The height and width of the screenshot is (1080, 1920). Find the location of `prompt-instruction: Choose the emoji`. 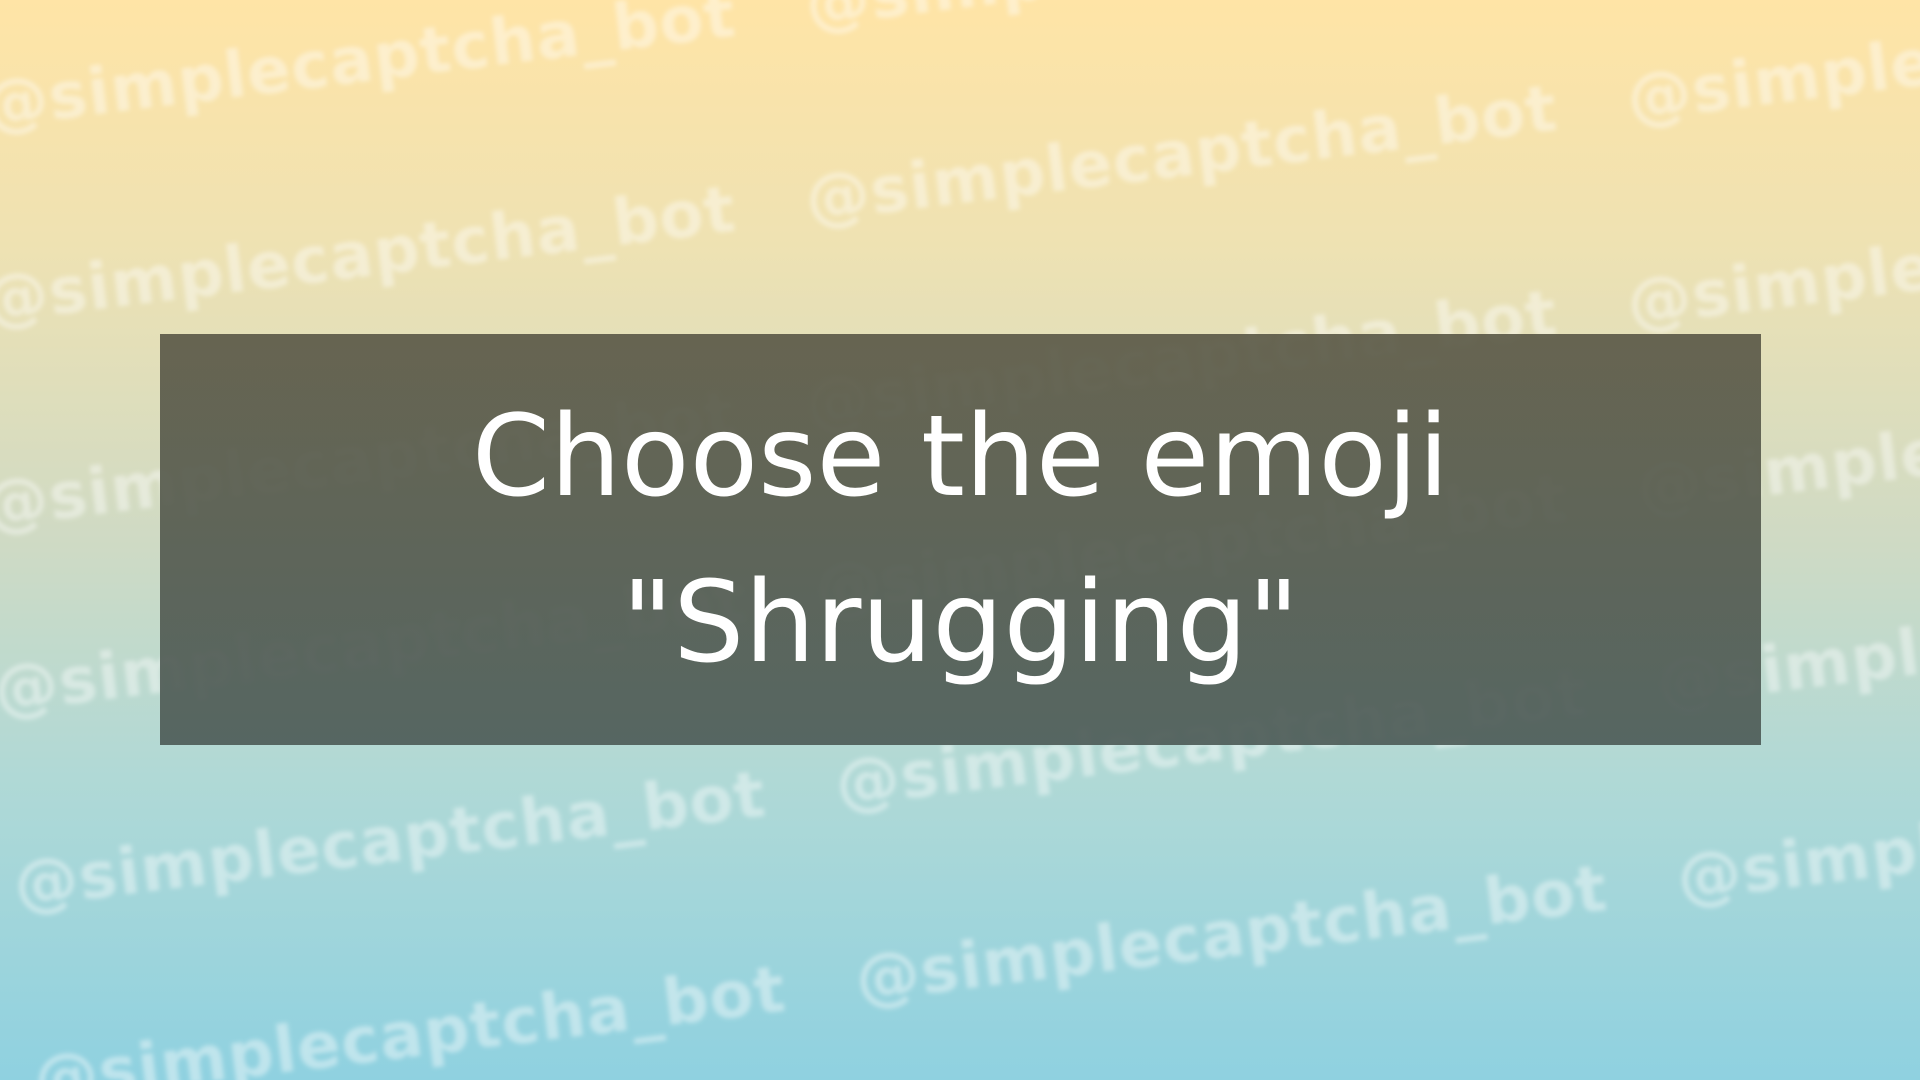

prompt-instruction: Choose the emoji is located at coordinates (960, 456).